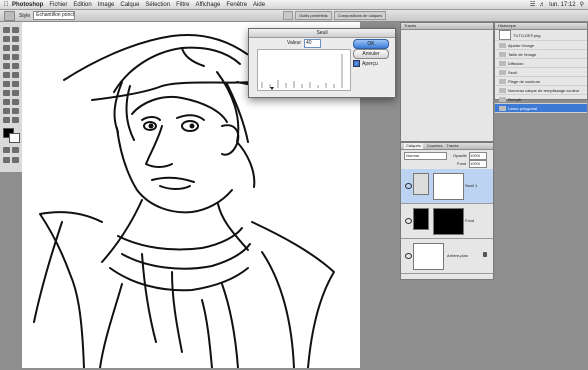 The height and width of the screenshot is (370, 588). Describe the element at coordinates (562, 5) in the screenshot. I see `clock: lun. 17:12` at that location.